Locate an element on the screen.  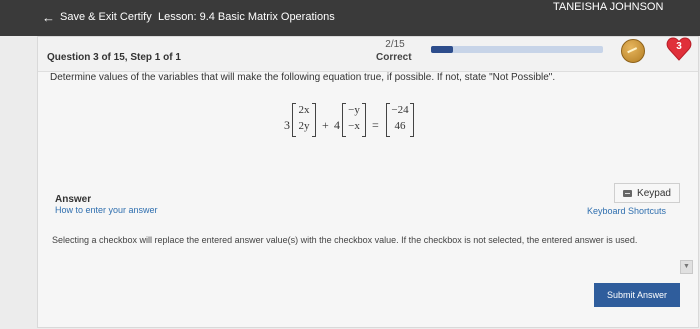
plus-sign: + is located at coordinates (325, 125).